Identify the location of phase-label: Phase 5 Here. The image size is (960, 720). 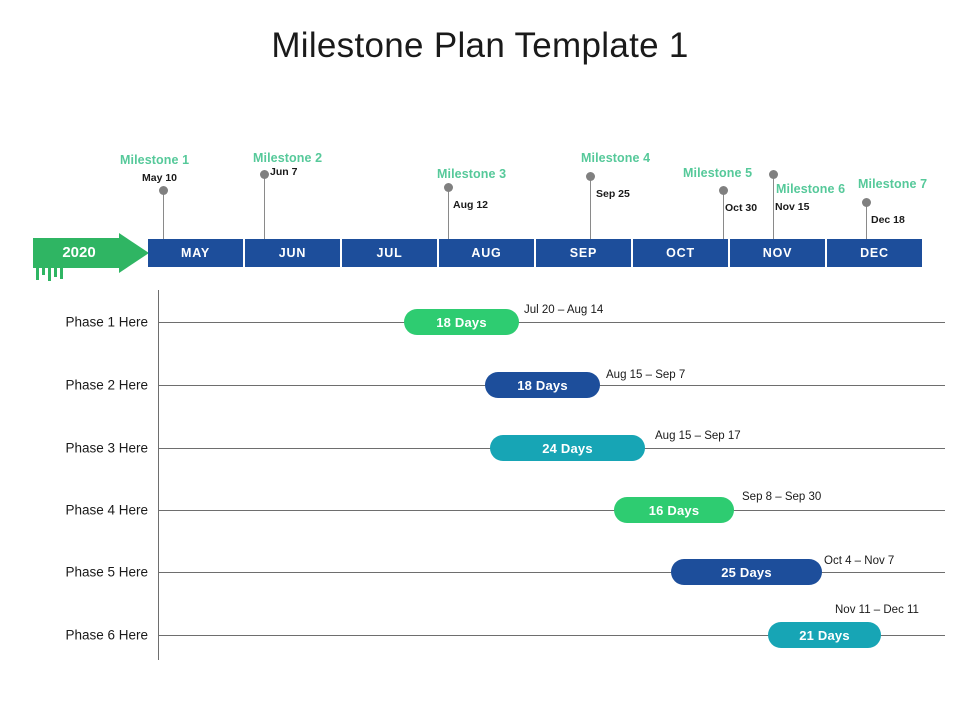
(106, 572).